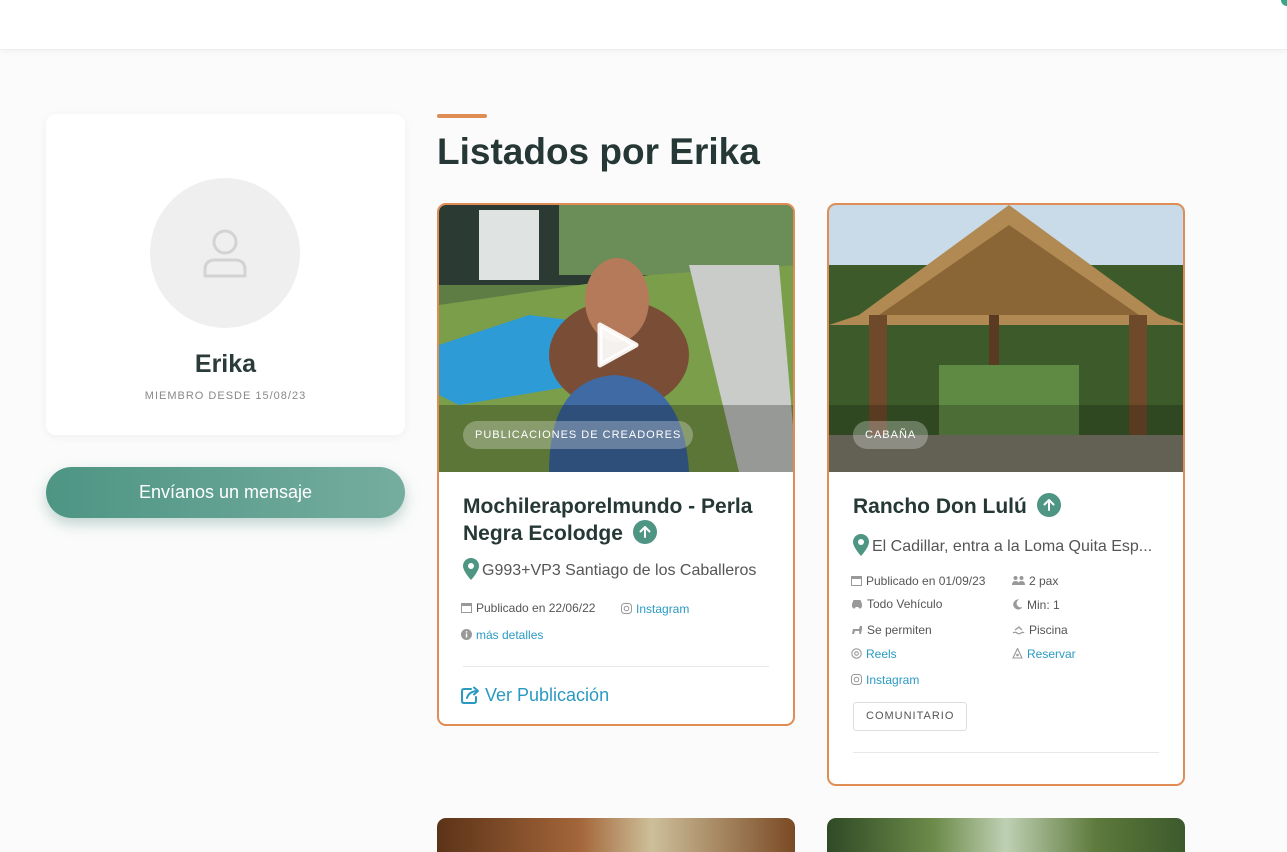 The height and width of the screenshot is (852, 1287). I want to click on profile-card: Erika MIEMBRO DESDE 15/08/23, so click(225, 274).